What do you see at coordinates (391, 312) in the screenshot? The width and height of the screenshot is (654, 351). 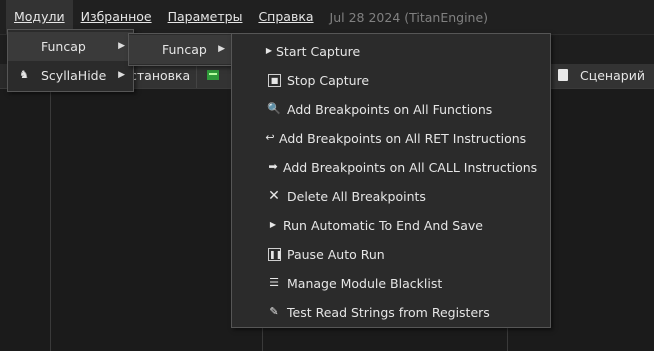 I see `test-read-strings-item: ✎ Test Read Strings from Registers` at bounding box center [391, 312].